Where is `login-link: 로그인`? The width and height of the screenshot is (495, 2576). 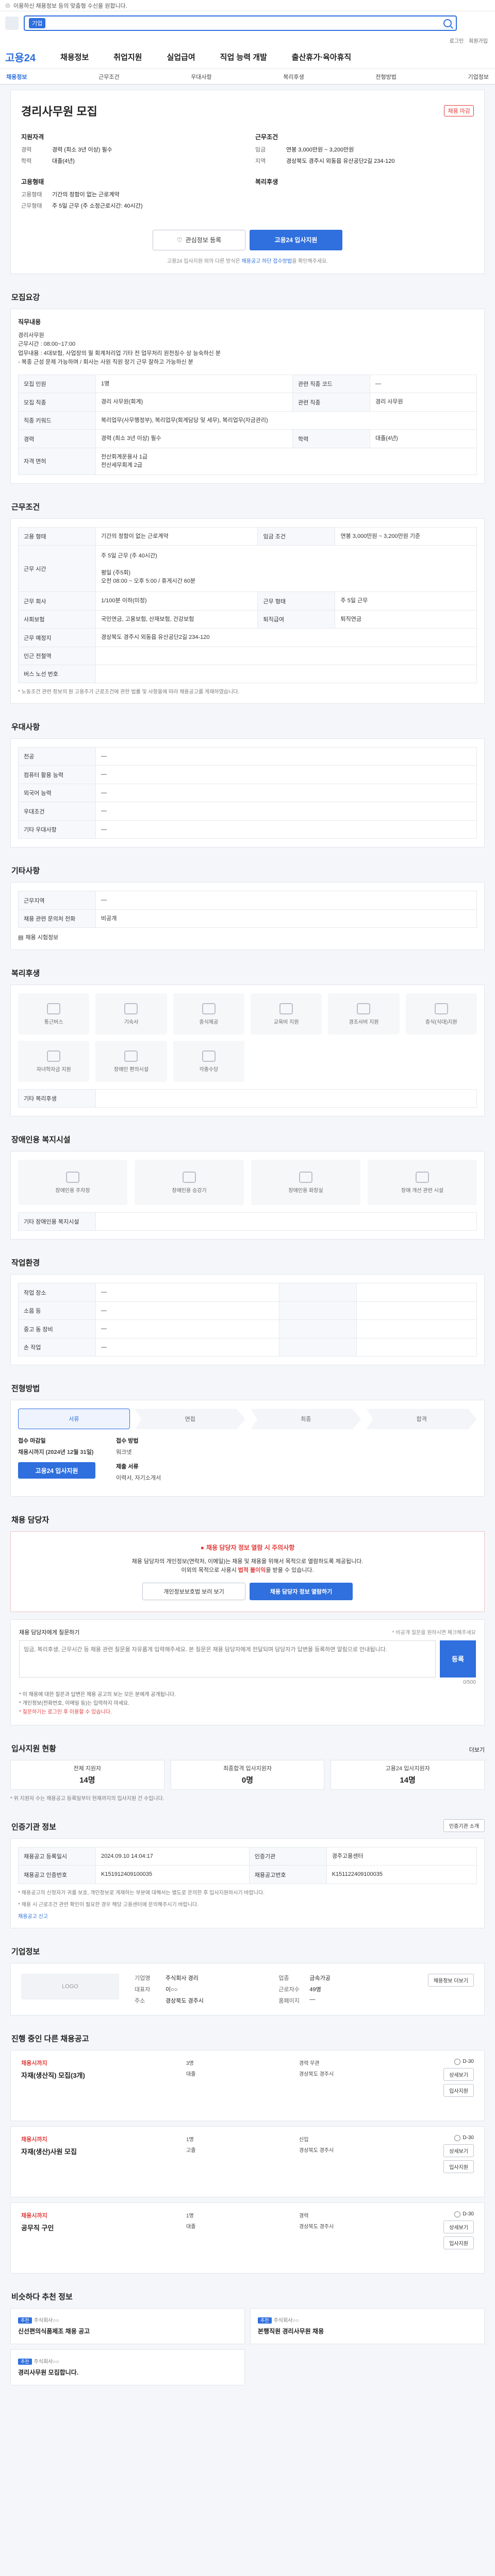
login-link: 로그인 is located at coordinates (457, 40).